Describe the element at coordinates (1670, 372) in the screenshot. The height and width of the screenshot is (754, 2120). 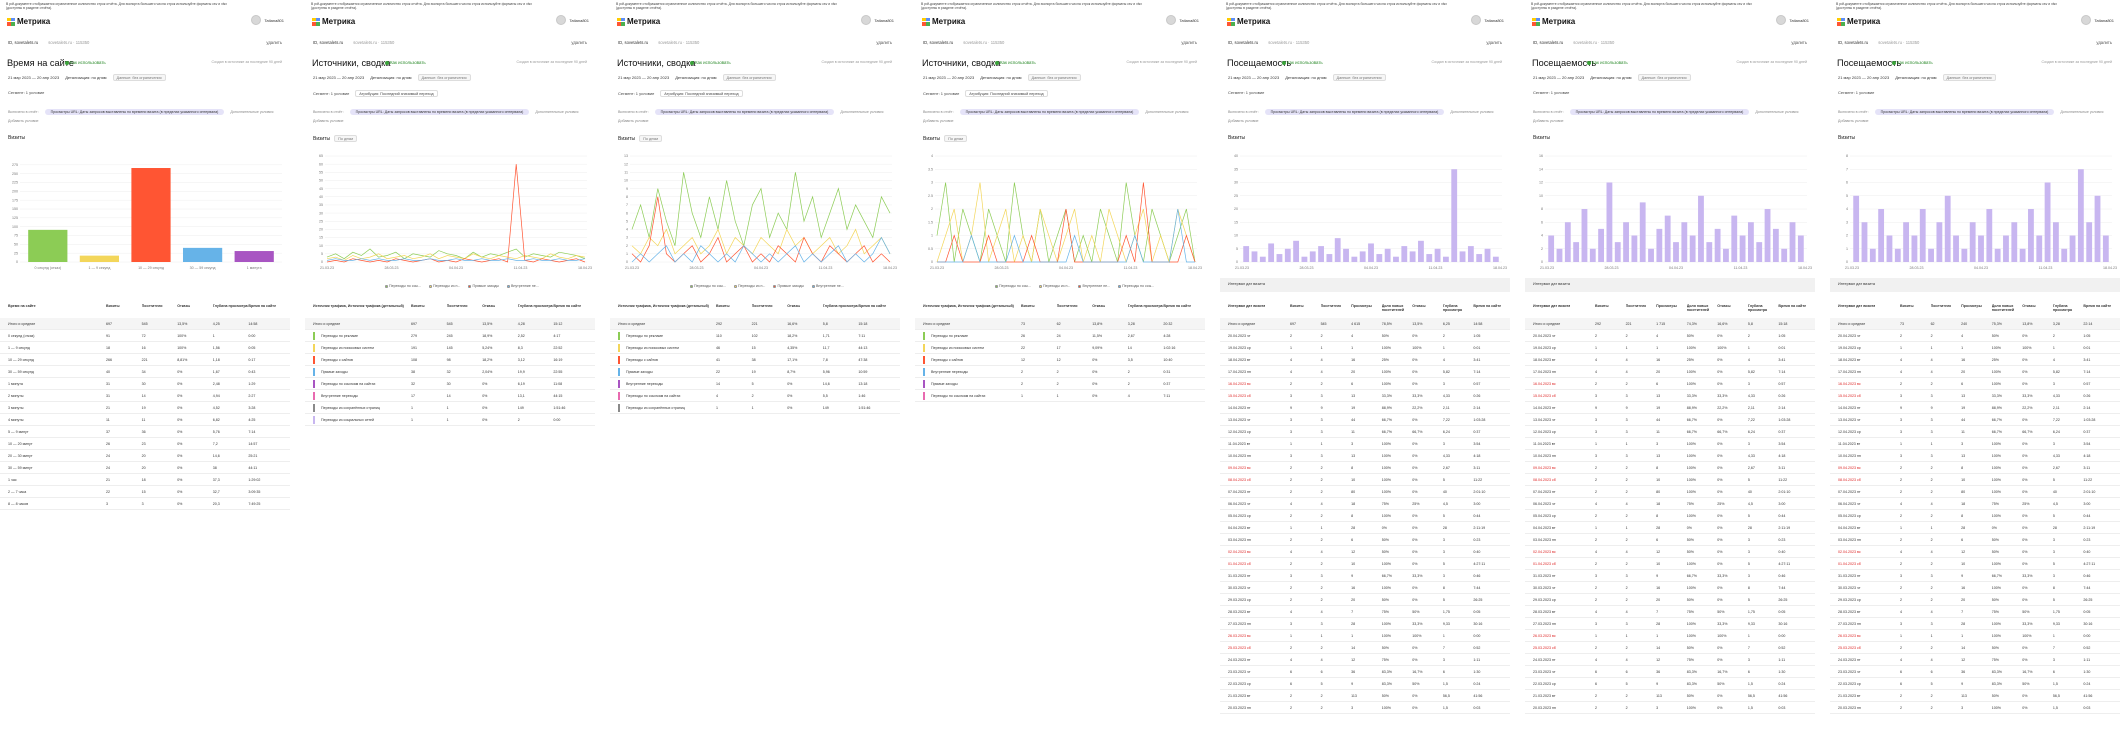
I see `table-row: 17.04.2023 пн 4 4 20 100% 0% 5,82 7:14` at that location.